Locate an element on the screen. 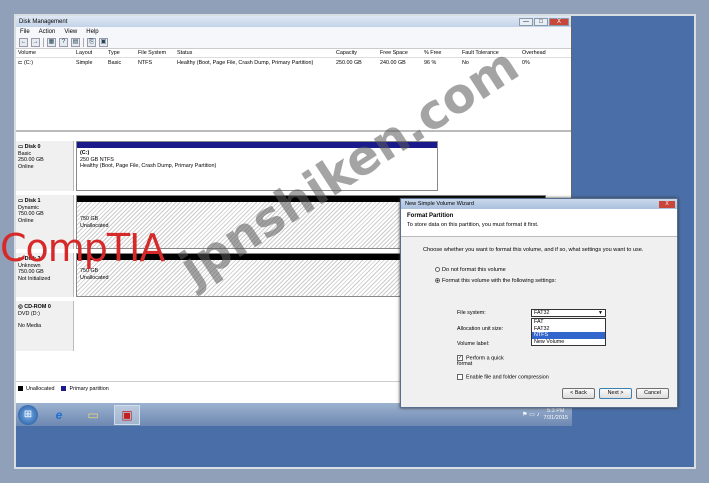 This screenshot has width=709, height=483. clock: 5:3 PM 7/31/2015 is located at coordinates (556, 415).